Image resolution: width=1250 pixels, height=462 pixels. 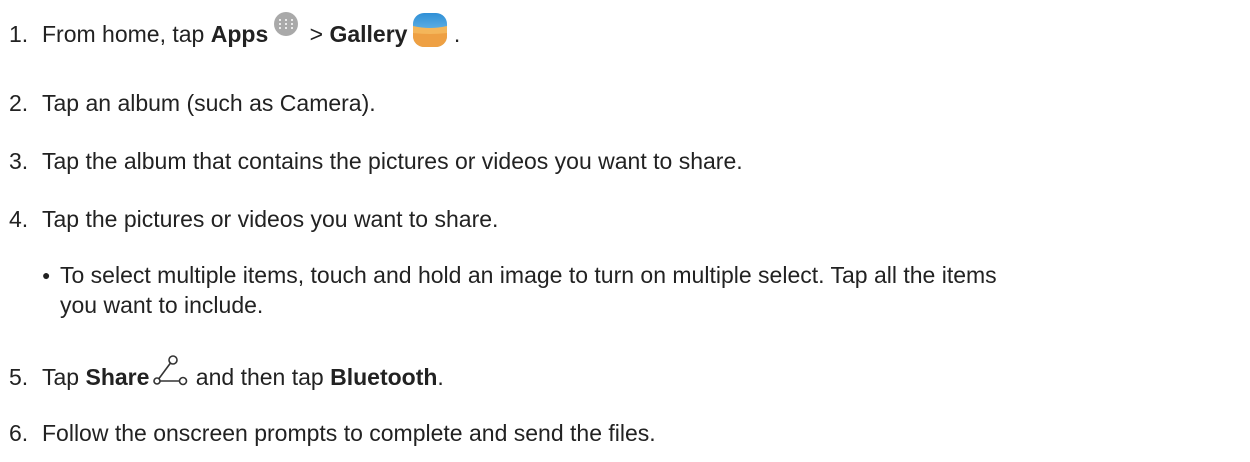 I want to click on apps-label: Apps, so click(x=239, y=34).